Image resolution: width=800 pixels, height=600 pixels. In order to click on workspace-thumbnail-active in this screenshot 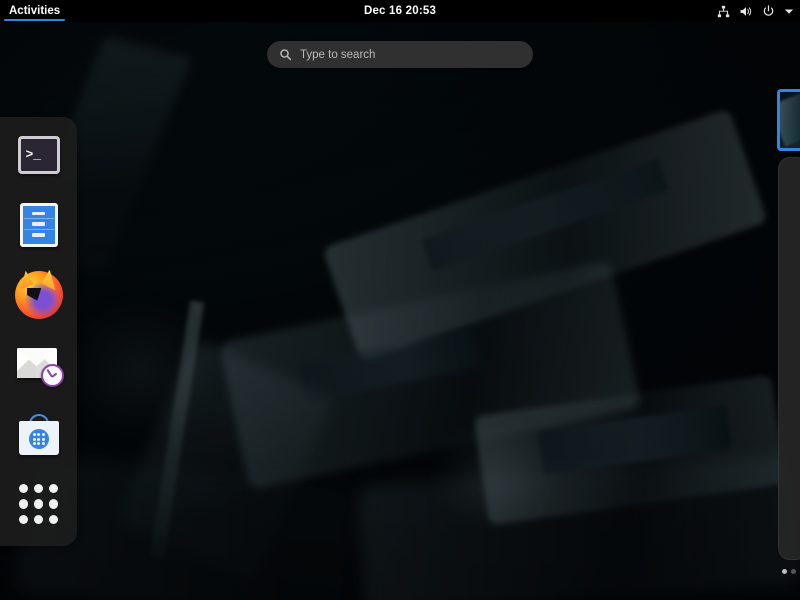, I will do `click(788, 120)`.